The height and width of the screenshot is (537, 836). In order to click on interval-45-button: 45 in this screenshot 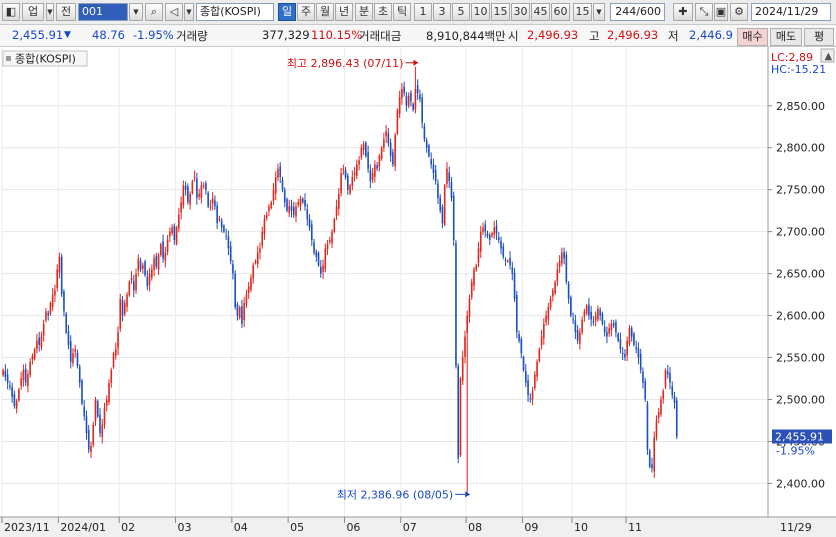, I will do `click(540, 12)`.